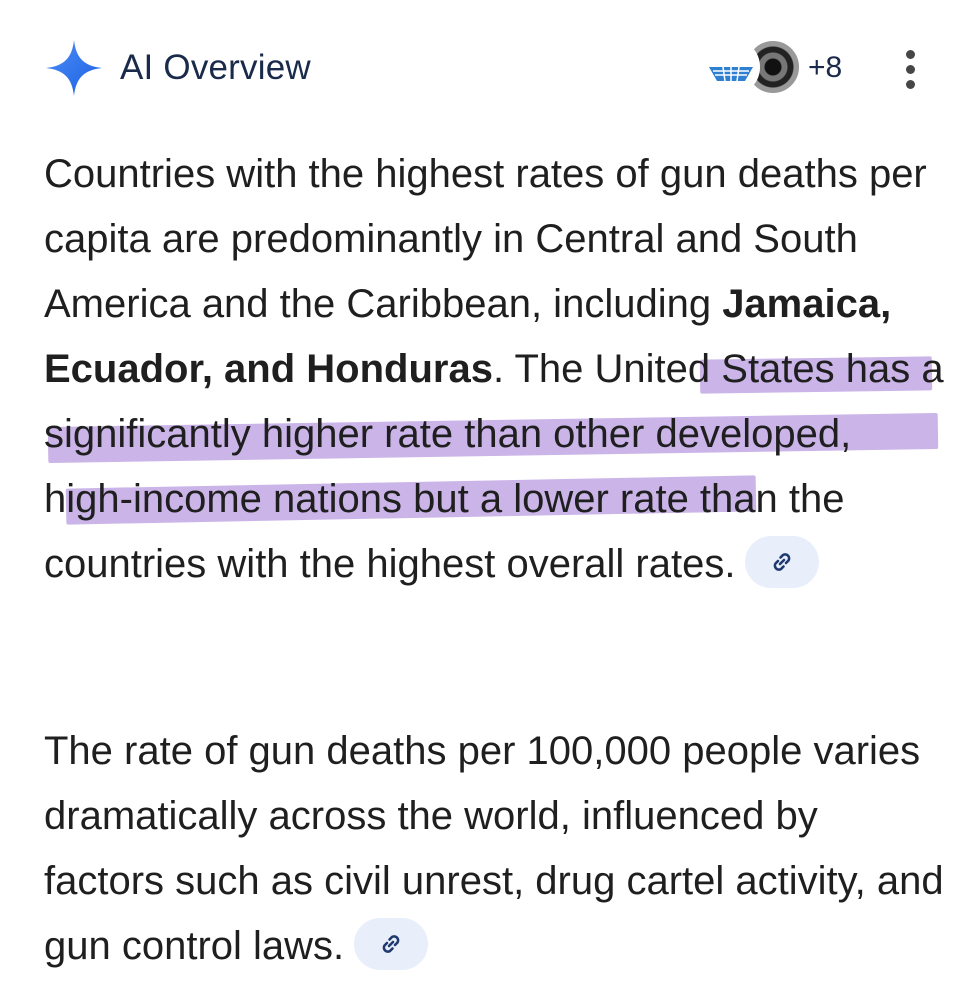  What do you see at coordinates (795, 69) in the screenshot?
I see `sources-button: +8` at bounding box center [795, 69].